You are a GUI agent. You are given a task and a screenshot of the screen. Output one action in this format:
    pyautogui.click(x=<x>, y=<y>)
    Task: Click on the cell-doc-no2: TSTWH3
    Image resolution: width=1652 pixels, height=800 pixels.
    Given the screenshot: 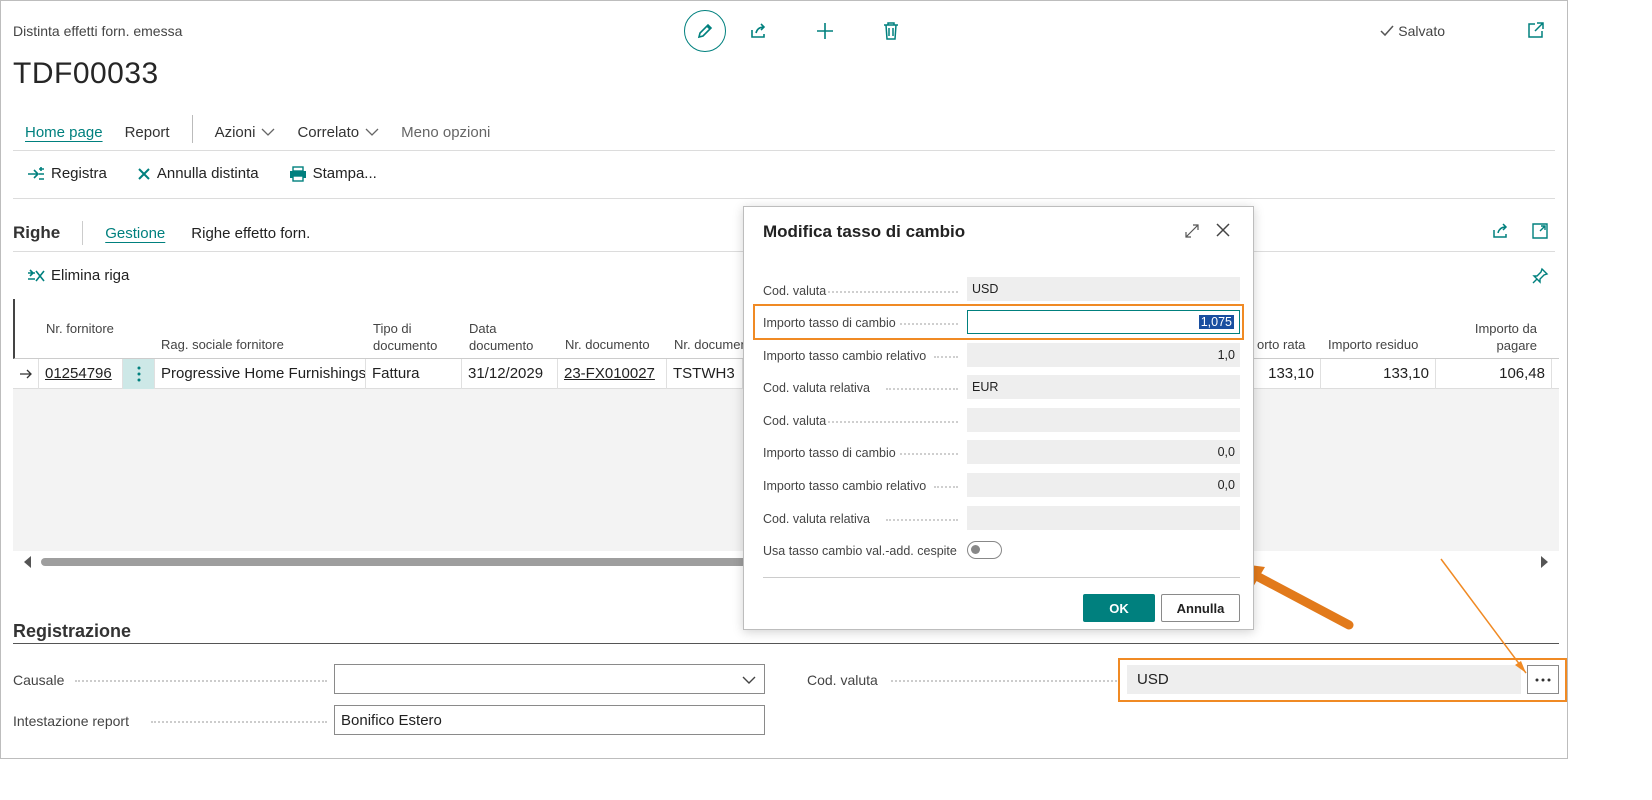 What is the action you would take?
    pyautogui.click(x=705, y=374)
    